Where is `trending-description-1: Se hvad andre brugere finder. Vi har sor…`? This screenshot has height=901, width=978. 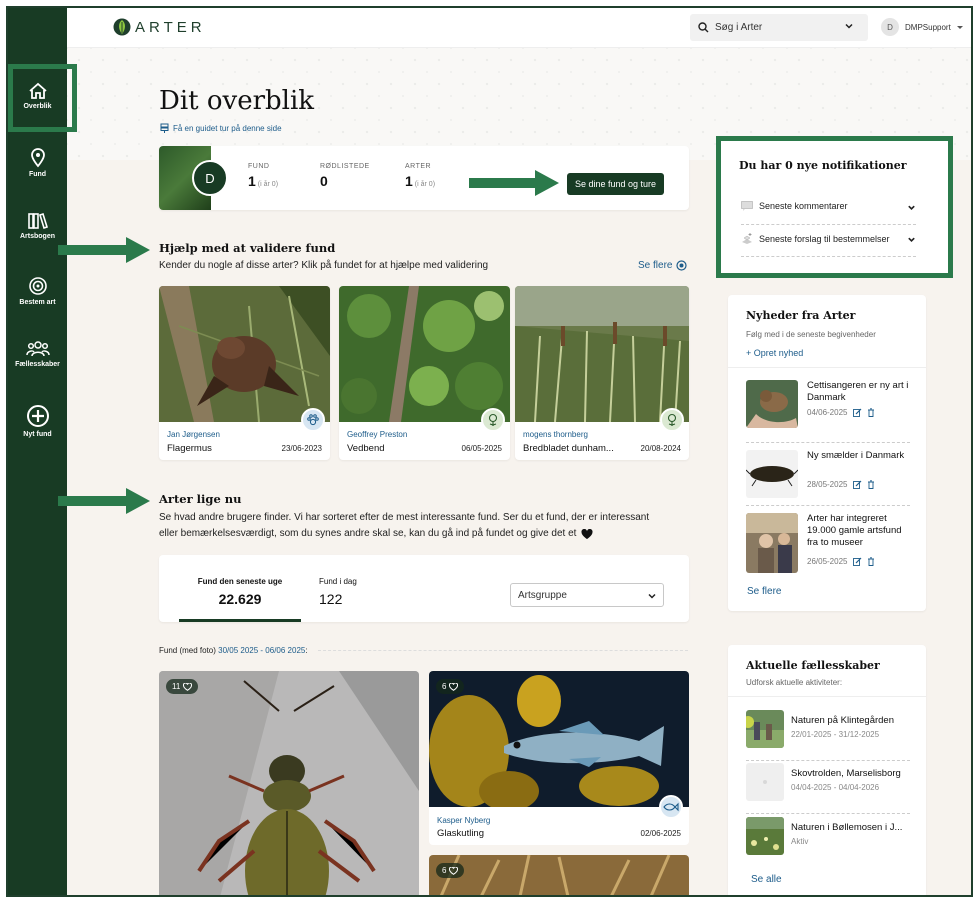 trending-description-1: Se hvad andre brugere finder. Vi har sor… is located at coordinates (404, 517).